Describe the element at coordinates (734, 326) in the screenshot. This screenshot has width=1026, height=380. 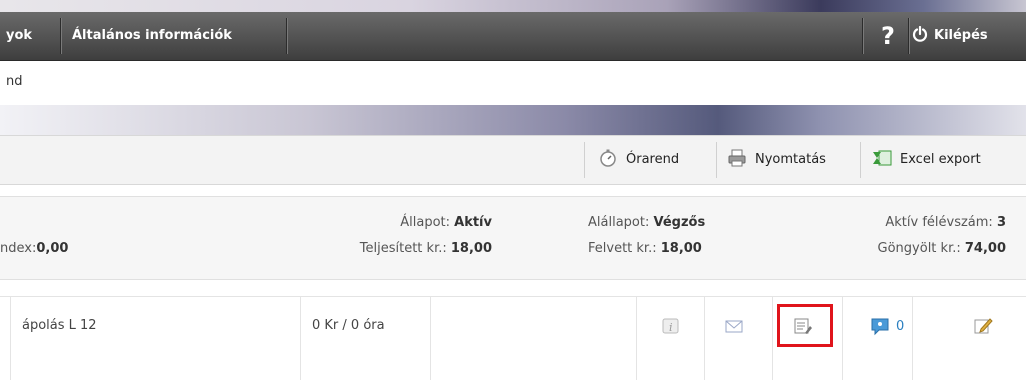
I see `mail-icon` at that location.